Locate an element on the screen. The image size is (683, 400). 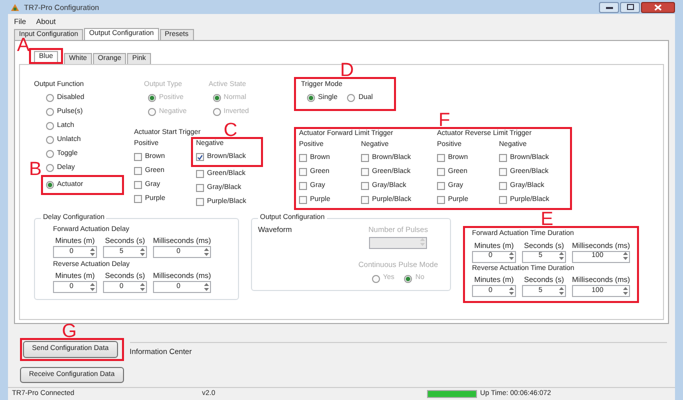
maximize-button is located at coordinates (630, 7).